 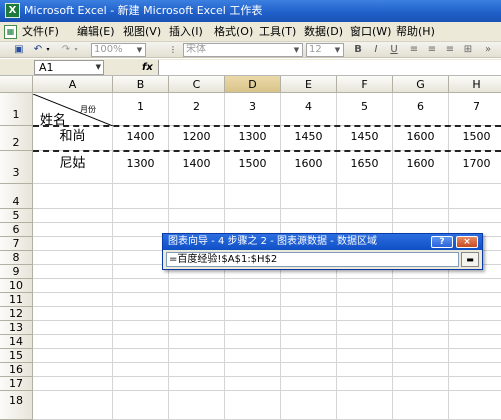 What do you see at coordinates (16, 342) in the screenshot?
I see `row-header: 14` at bounding box center [16, 342].